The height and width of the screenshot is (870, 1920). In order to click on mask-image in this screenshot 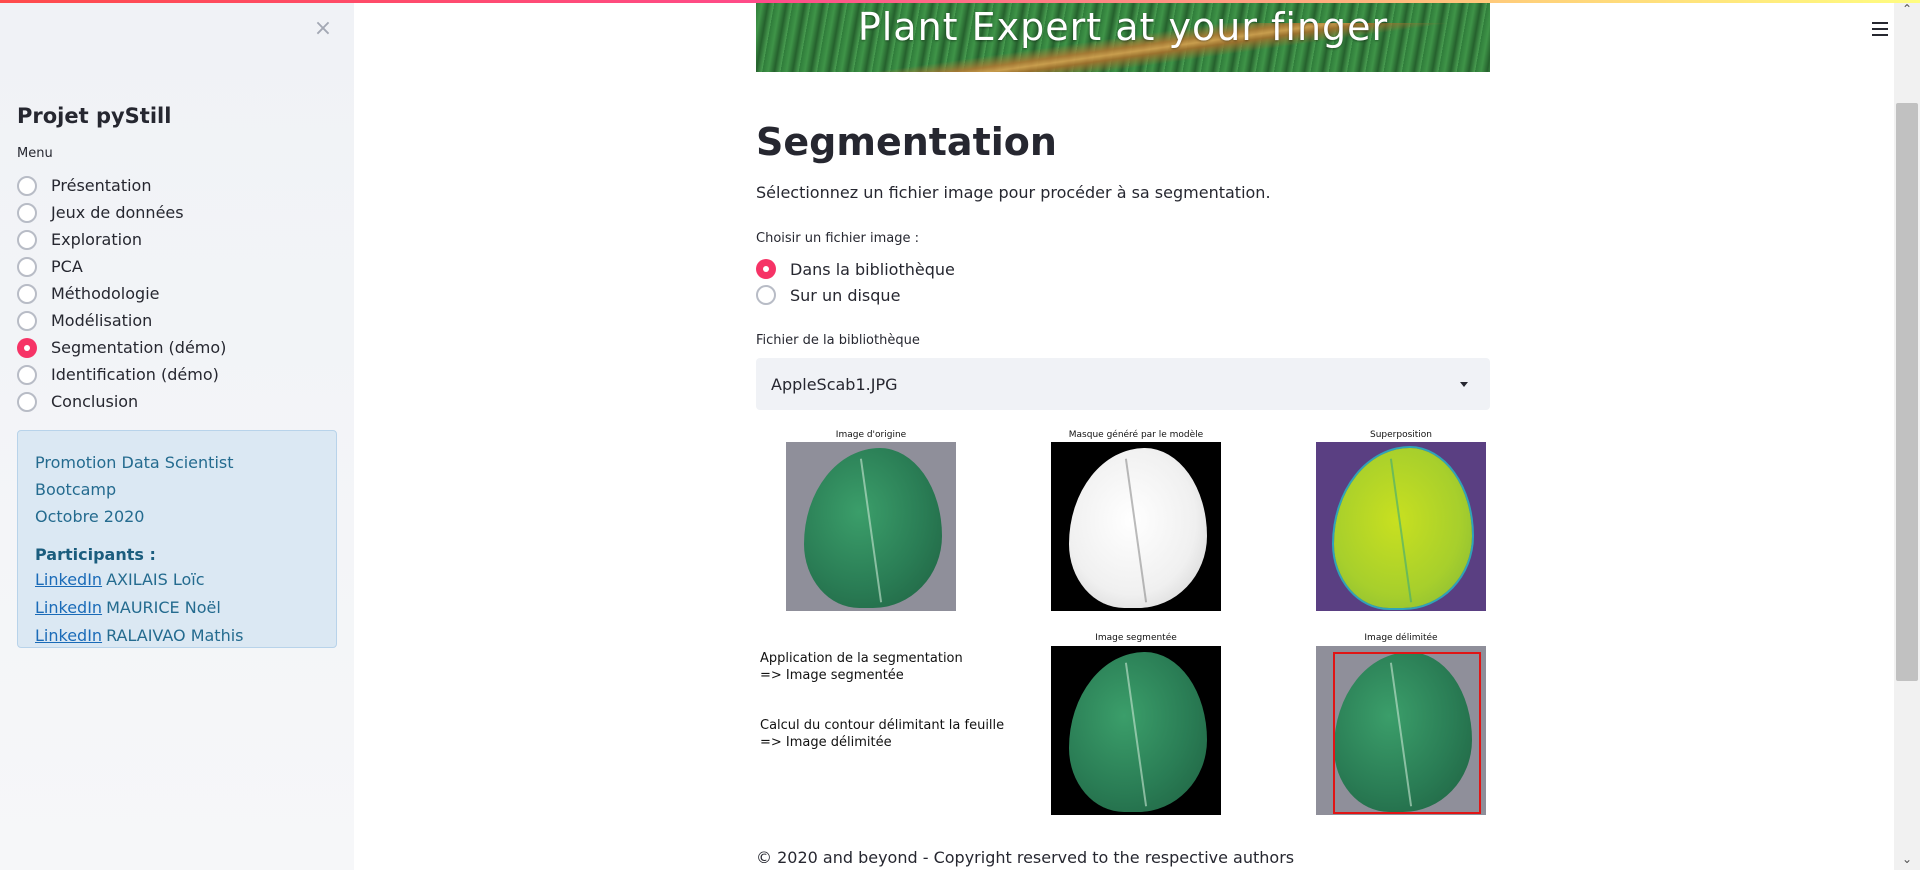, I will do `click(1136, 526)`.